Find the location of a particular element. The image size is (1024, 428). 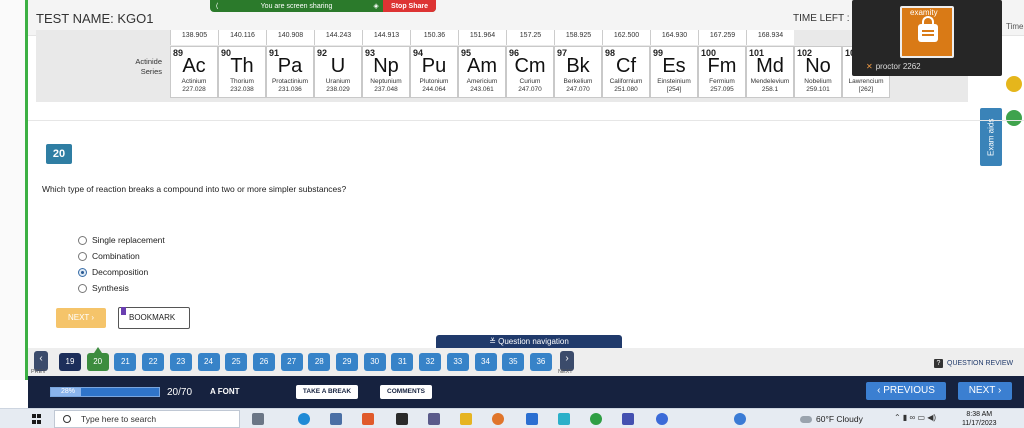

question-jump-number: 32 is located at coordinates (430, 361).